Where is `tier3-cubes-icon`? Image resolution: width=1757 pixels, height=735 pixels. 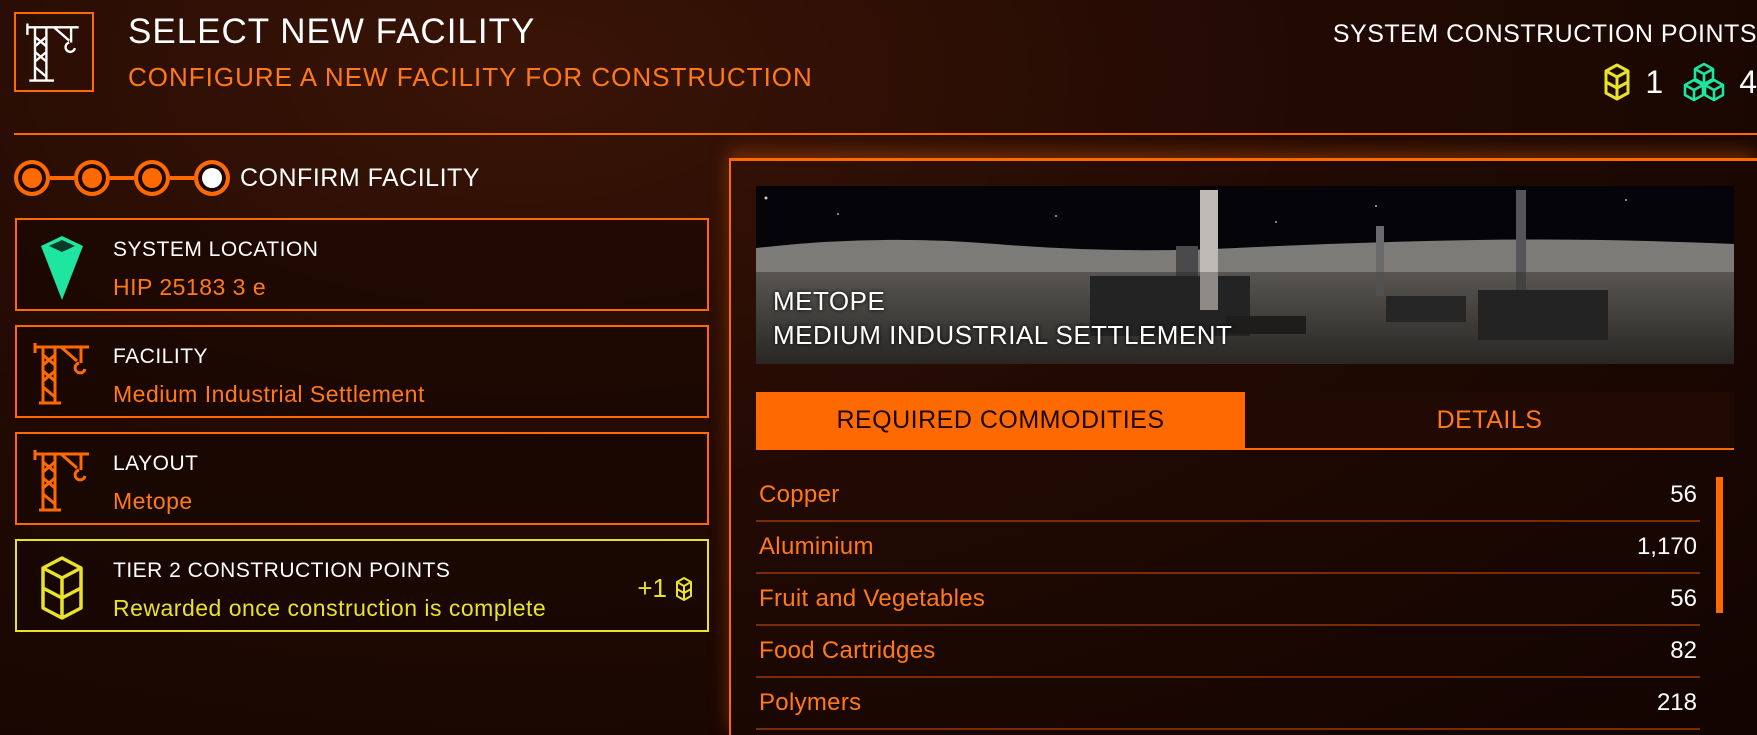
tier3-cubes-icon is located at coordinates (1704, 82).